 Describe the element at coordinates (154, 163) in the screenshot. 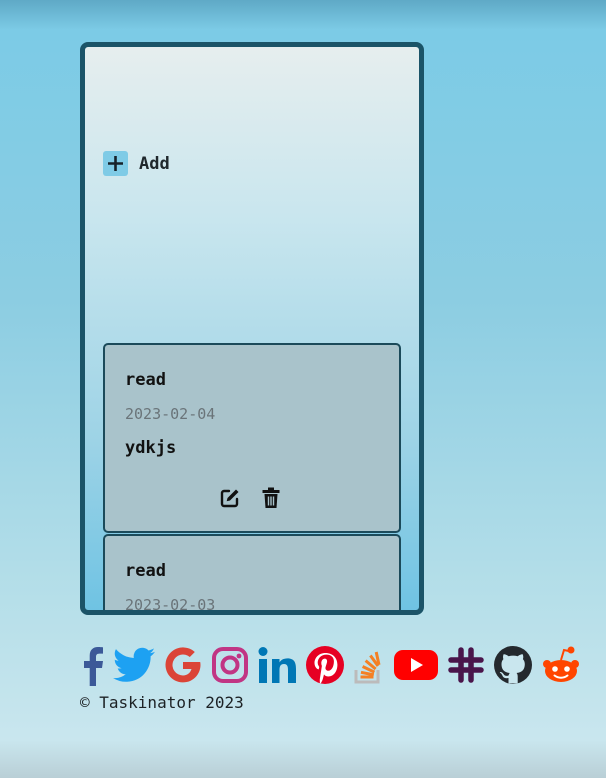

I see `add-label: Add` at that location.